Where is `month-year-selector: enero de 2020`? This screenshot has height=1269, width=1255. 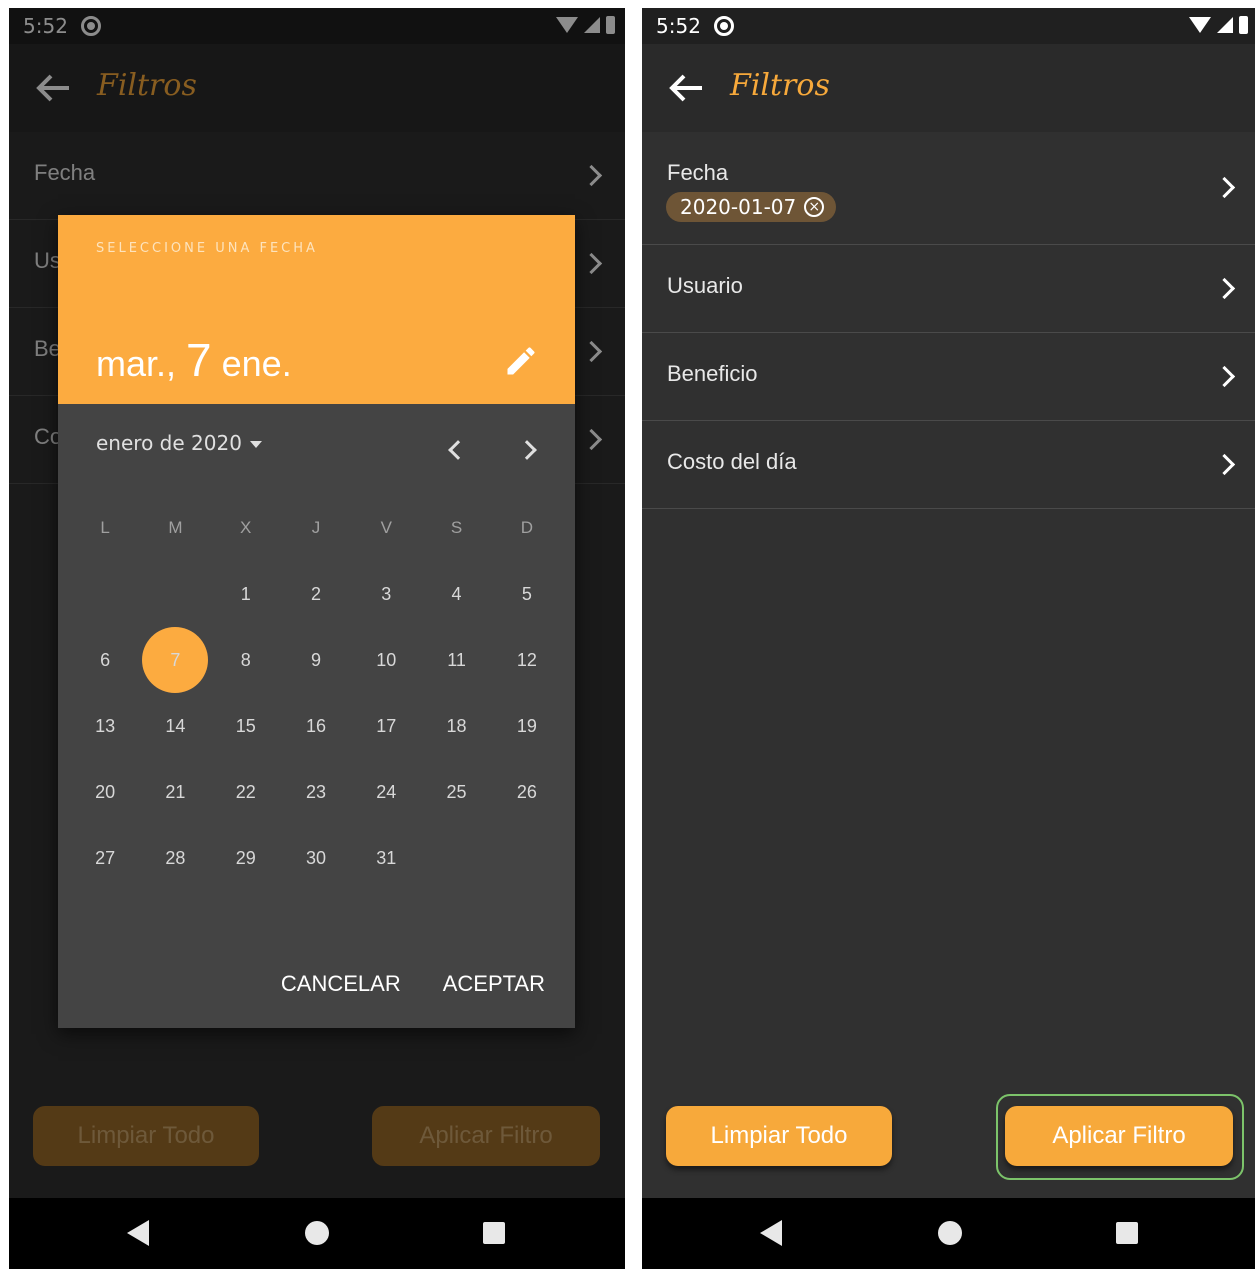
month-year-selector: enero de 2020 is located at coordinates (179, 443).